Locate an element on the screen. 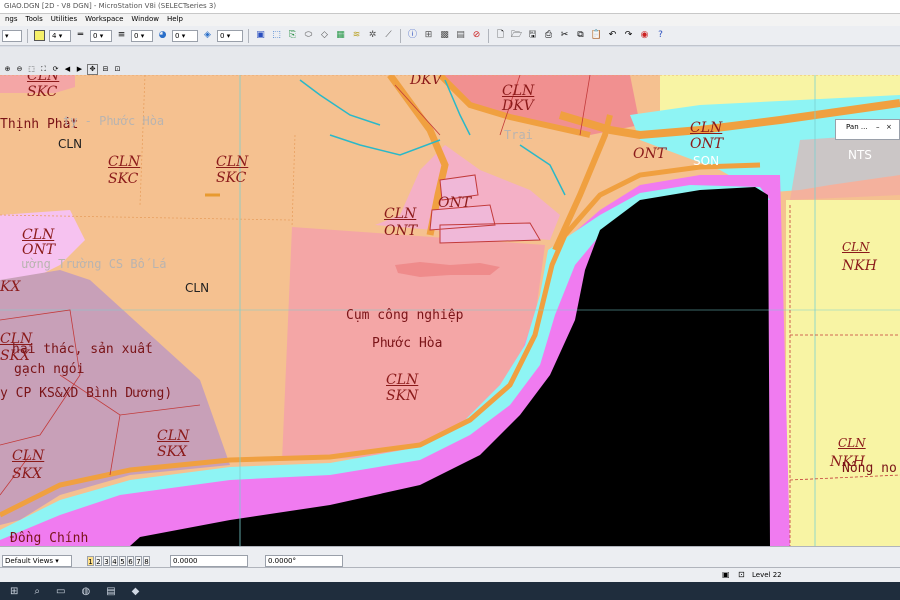 This screenshot has width=900, height=600. label-cong-ty: y CP KS&XD Bình Dương) is located at coordinates (86, 393).